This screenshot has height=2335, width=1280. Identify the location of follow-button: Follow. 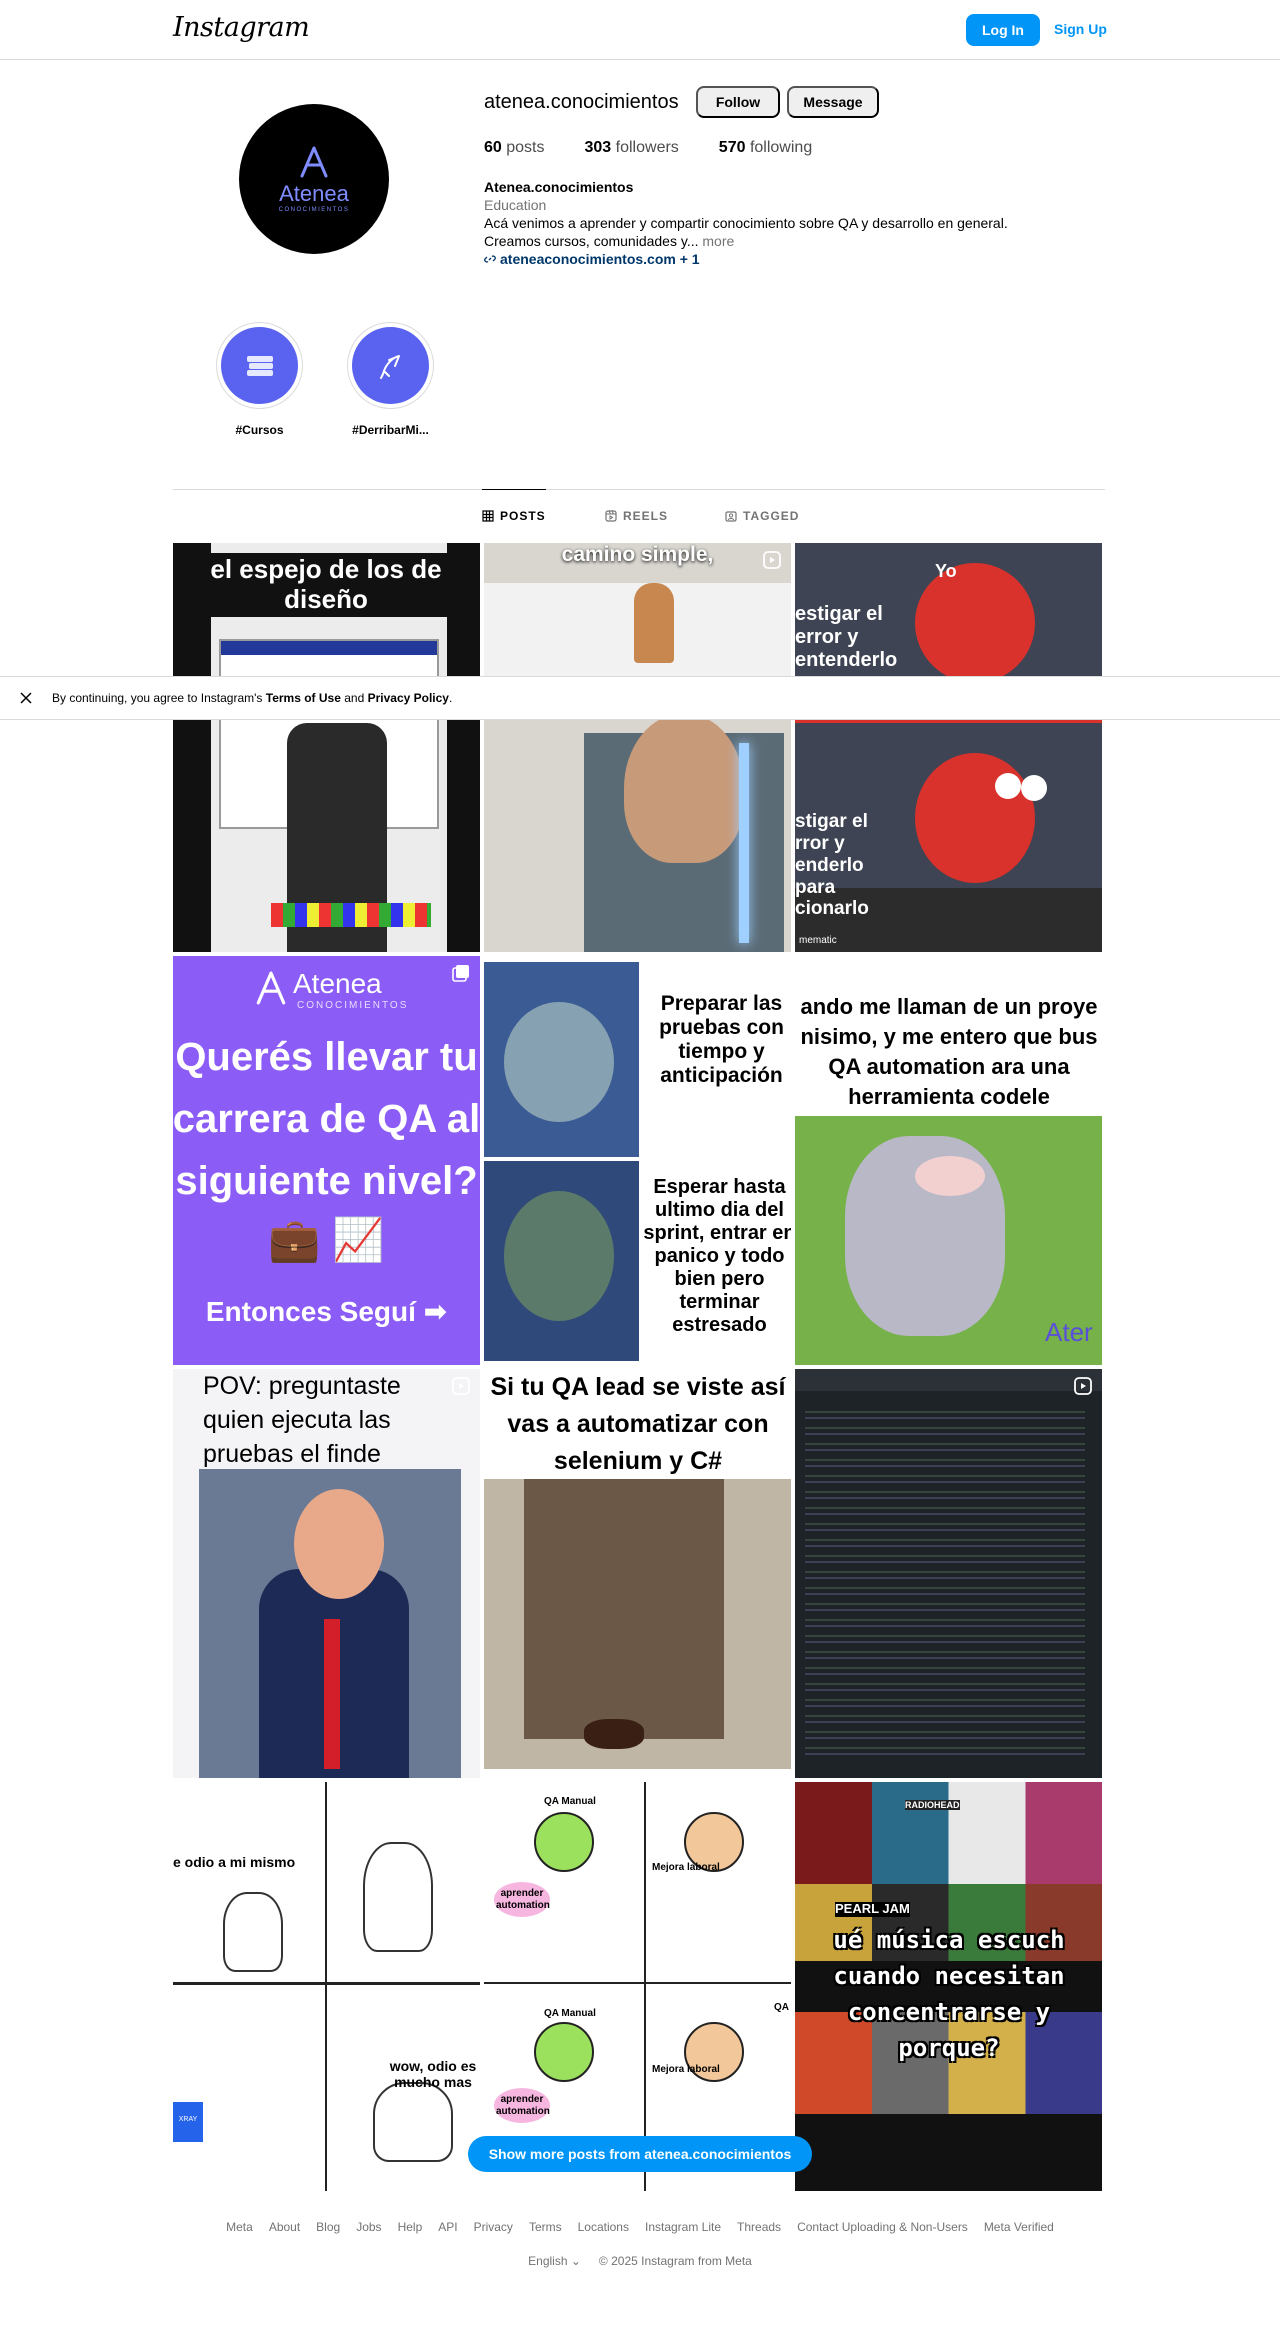
(738, 102).